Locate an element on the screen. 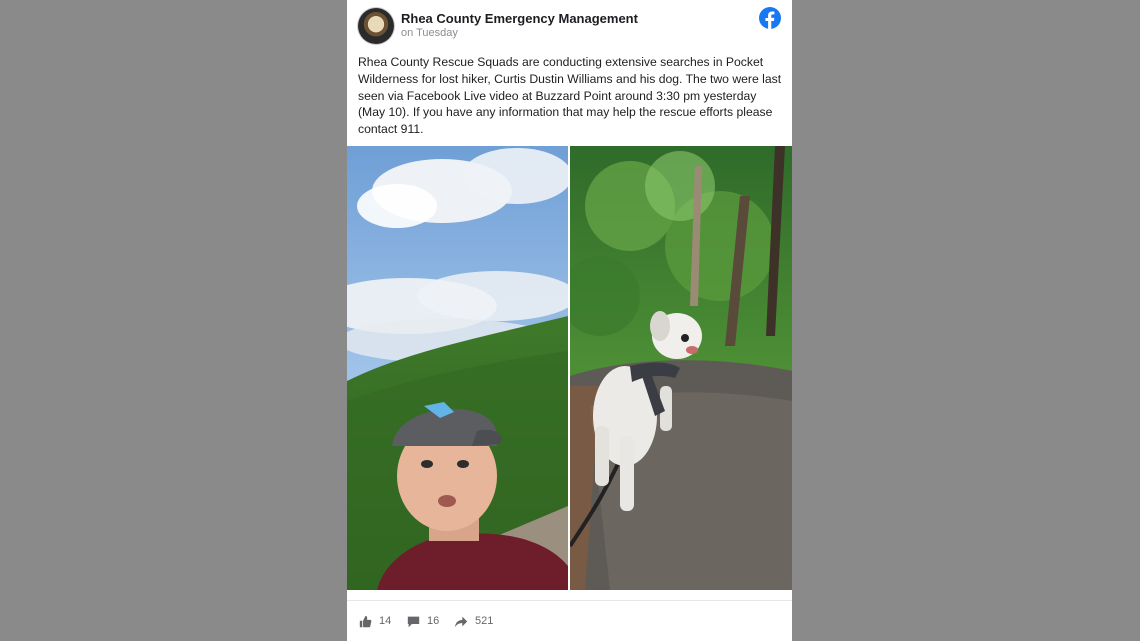 The height and width of the screenshot is (641, 1140). page-avatar is located at coordinates (376, 26).